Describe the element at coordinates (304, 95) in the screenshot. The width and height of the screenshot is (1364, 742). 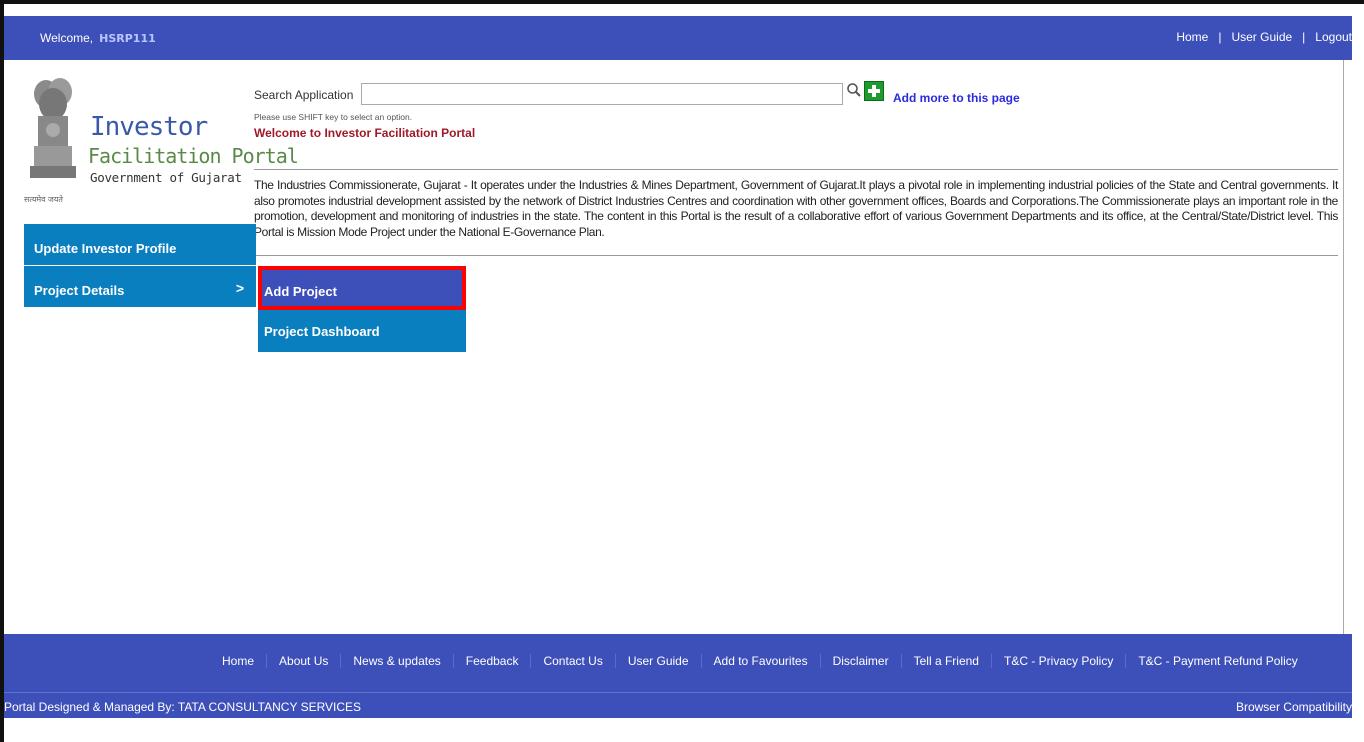
I see `search-label: Search Application` at that location.